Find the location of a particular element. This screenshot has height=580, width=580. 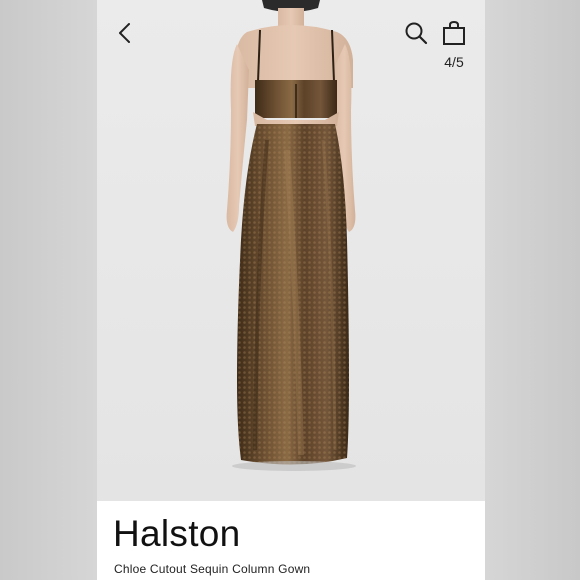

image-counter: 4/5 is located at coordinates (454, 62).